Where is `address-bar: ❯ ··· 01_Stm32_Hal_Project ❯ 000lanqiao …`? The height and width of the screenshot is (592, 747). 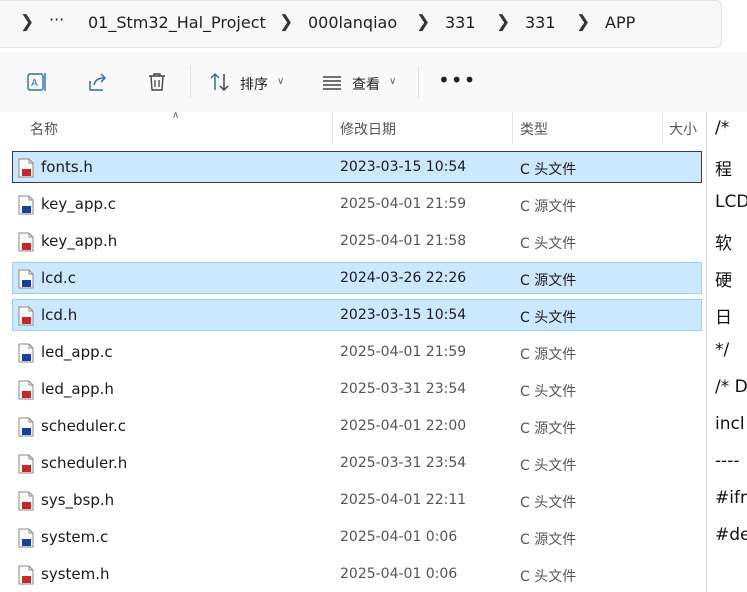 address-bar: ❯ ··· 01_Stm32_Hal_Project ❯ 000lanqiao … is located at coordinates (361, 24).